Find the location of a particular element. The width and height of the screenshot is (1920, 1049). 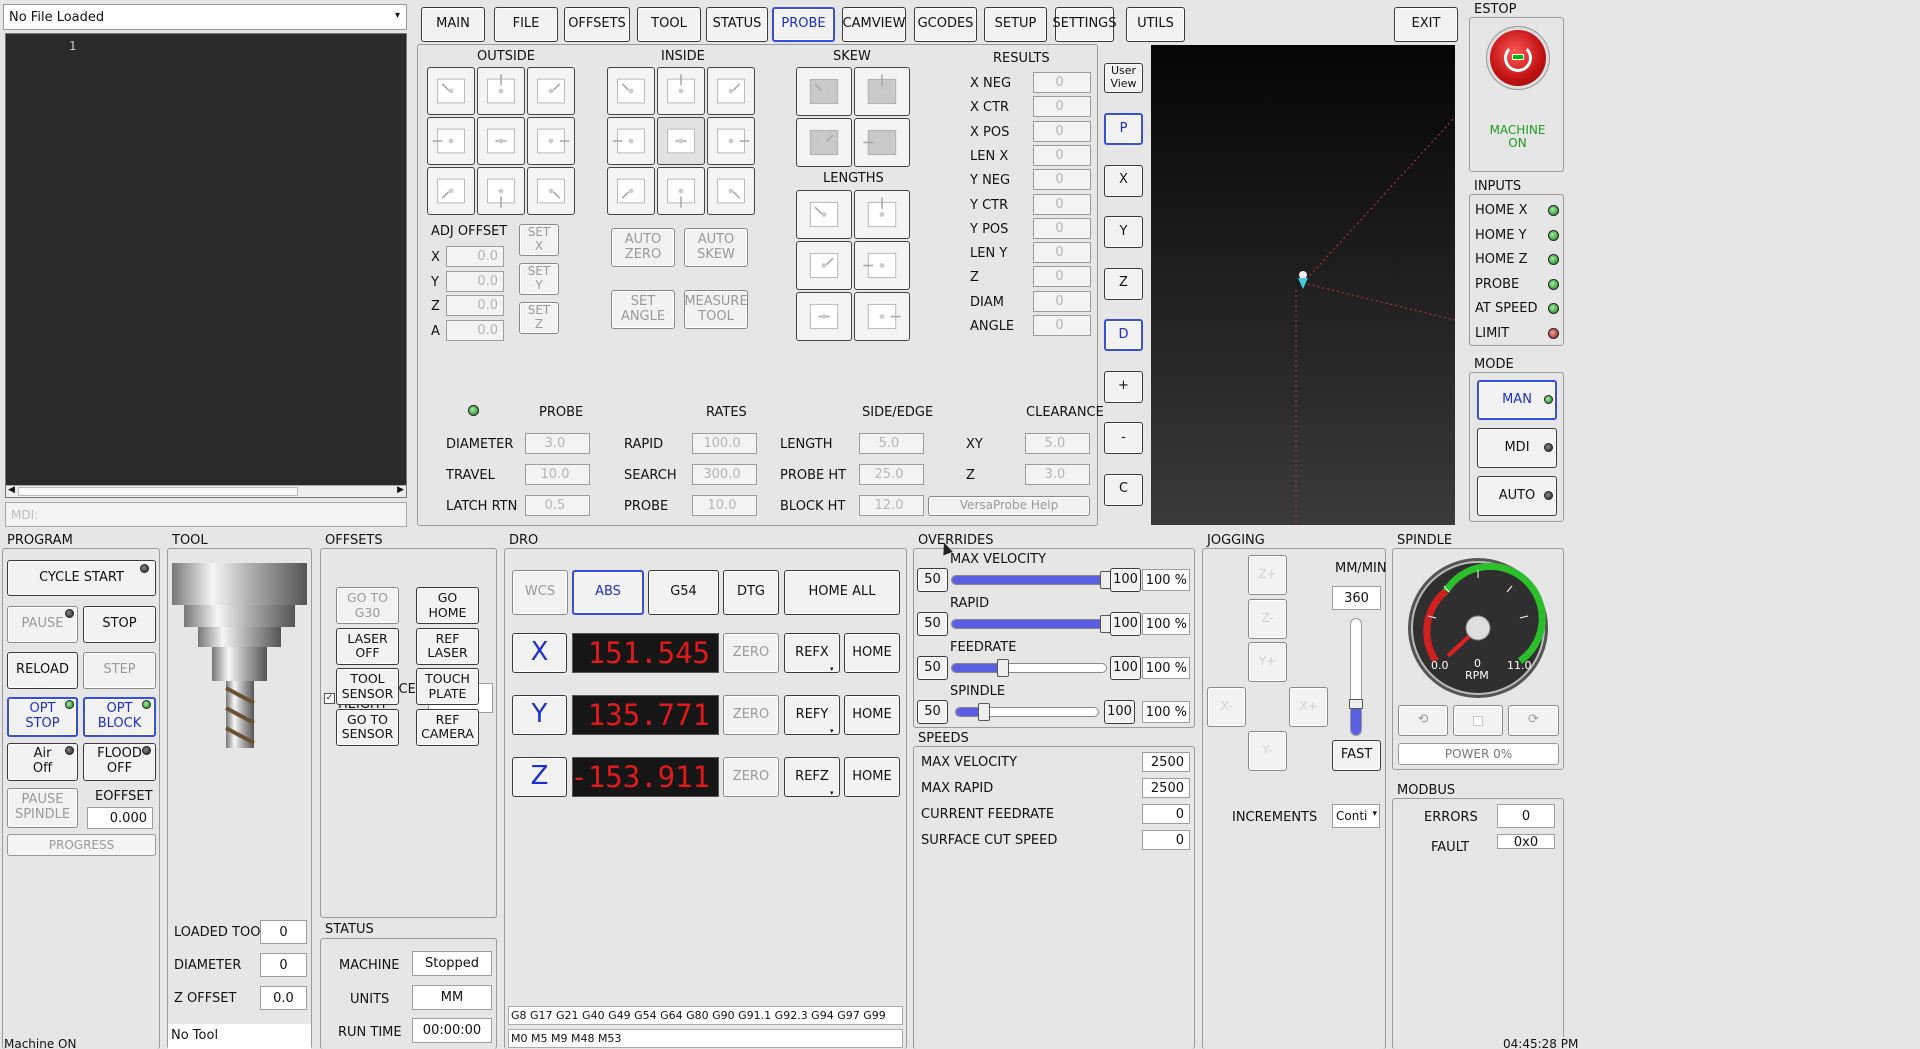

view-zoom-in-button: + is located at coordinates (1123, 386).